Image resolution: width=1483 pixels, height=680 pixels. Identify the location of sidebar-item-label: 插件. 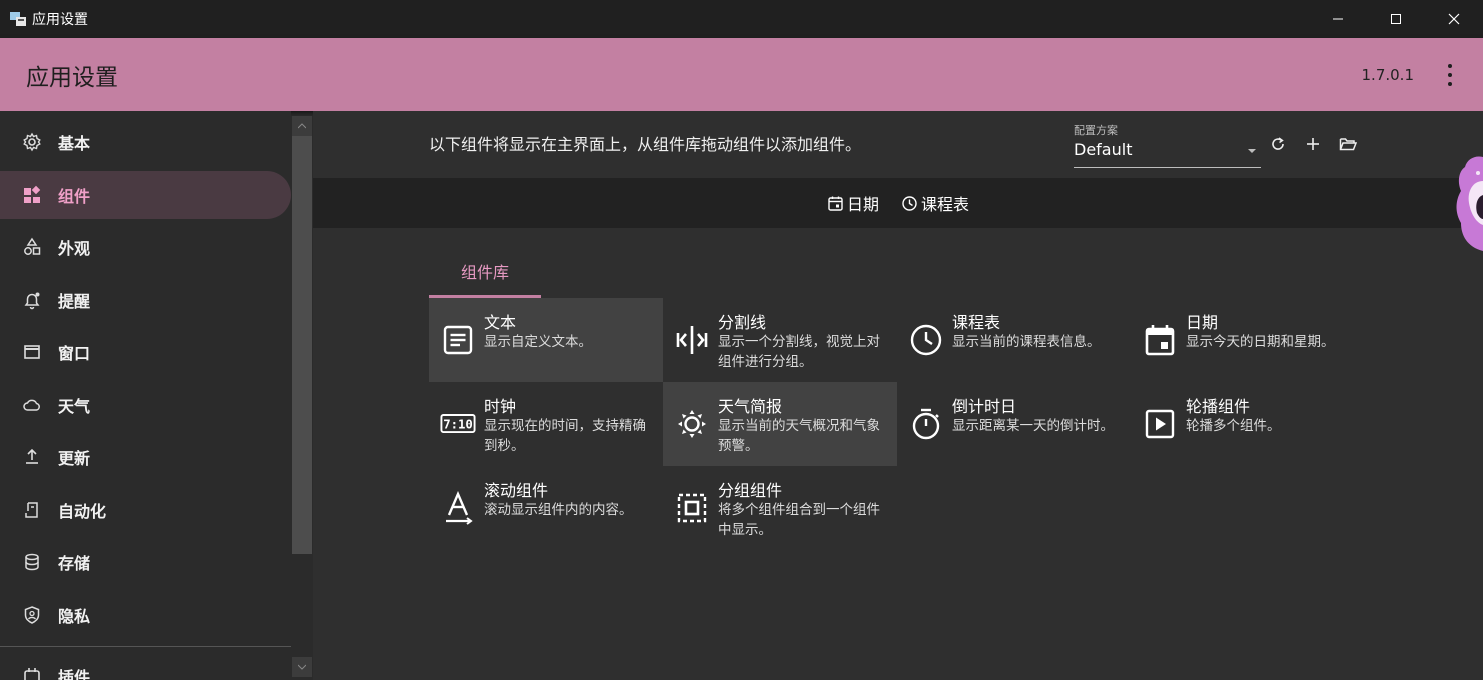
(74, 674).